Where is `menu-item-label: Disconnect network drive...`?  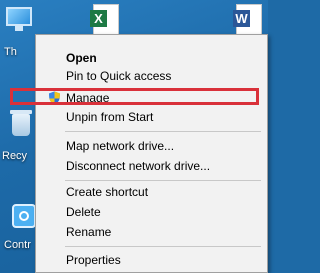 menu-item-label: Disconnect network drive... is located at coordinates (138, 166).